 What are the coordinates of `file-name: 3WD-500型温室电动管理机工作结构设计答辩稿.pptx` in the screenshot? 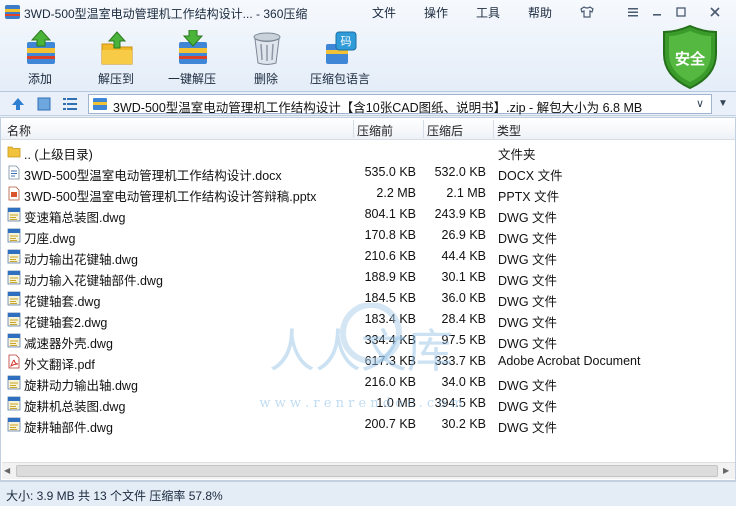 It's located at (170, 197).